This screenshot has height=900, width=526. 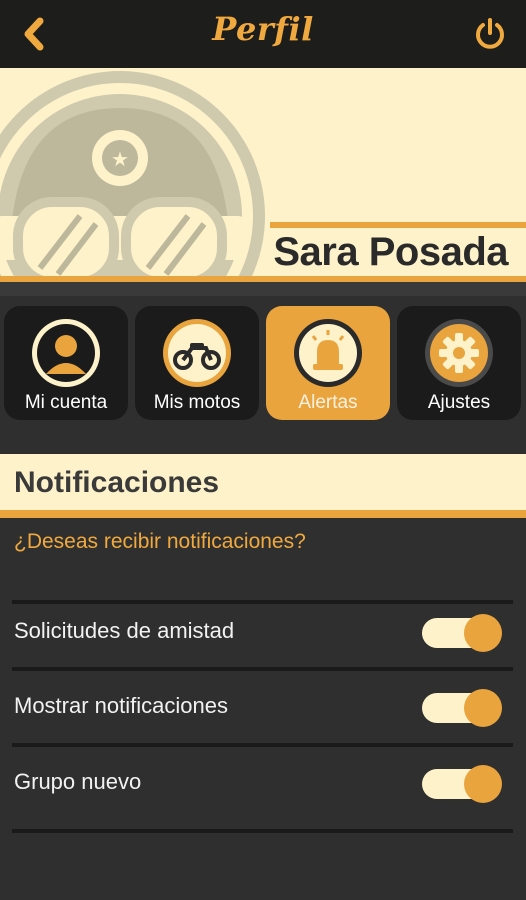 I want to click on hero-stripe, so click(x=398, y=225).